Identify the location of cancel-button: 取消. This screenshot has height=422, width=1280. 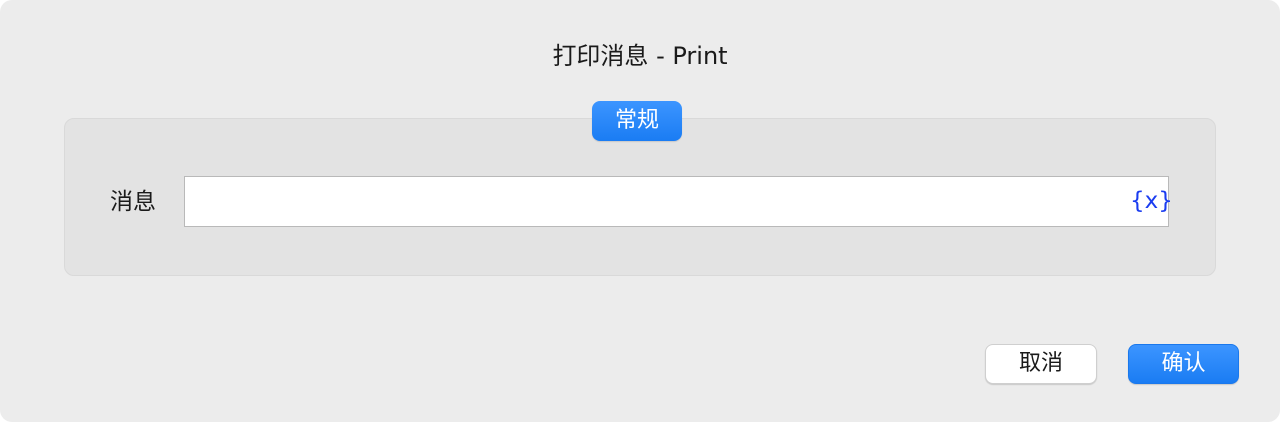
(1041, 364).